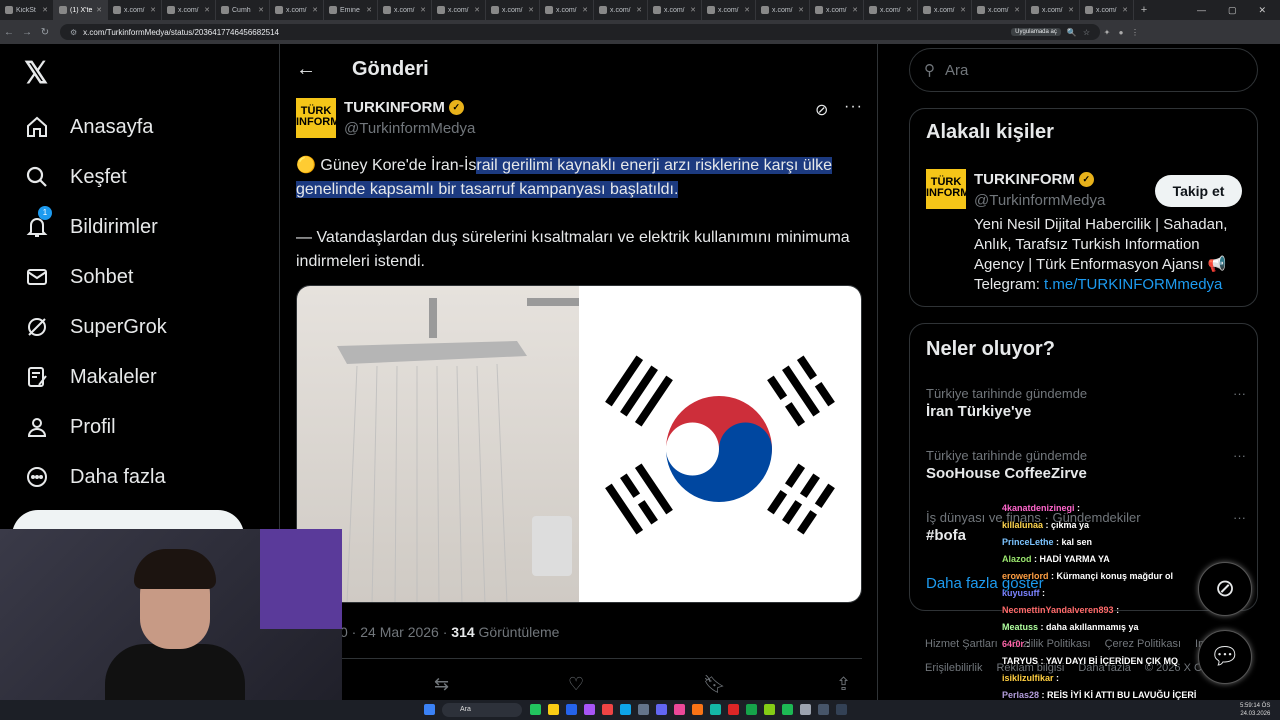 This screenshot has width=1280, height=720. What do you see at coordinates (45, 32) in the screenshot?
I see `reload-icon: ↻` at bounding box center [45, 32].